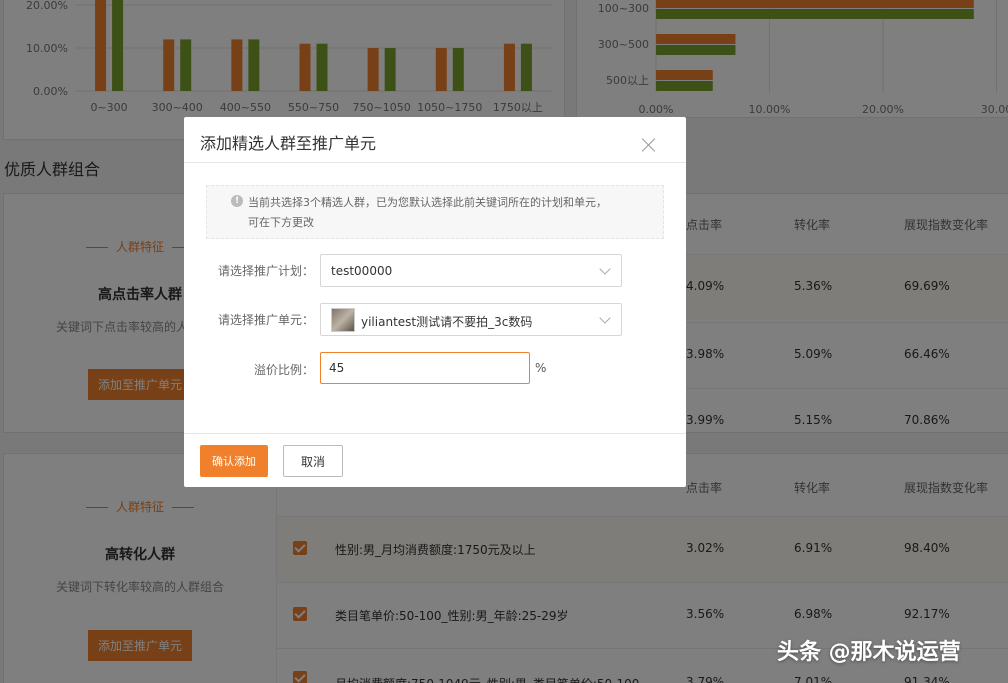 The image size is (1008, 683). Describe the element at coordinates (237, 201) in the screenshot. I see `info-icon: !` at that location.